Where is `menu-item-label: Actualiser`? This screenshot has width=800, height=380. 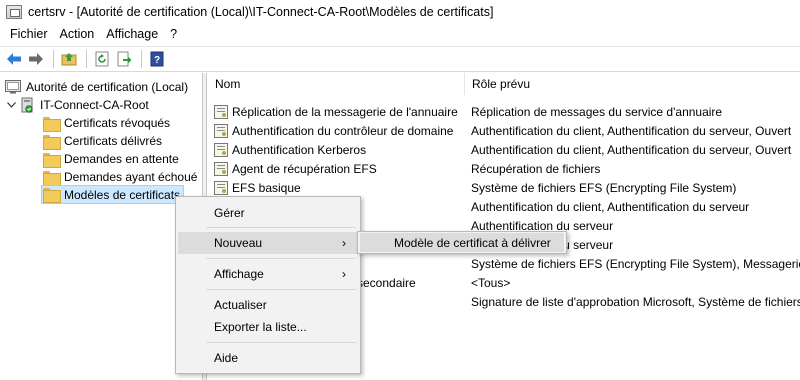
menu-item-label: Actualiser is located at coordinates (240, 305).